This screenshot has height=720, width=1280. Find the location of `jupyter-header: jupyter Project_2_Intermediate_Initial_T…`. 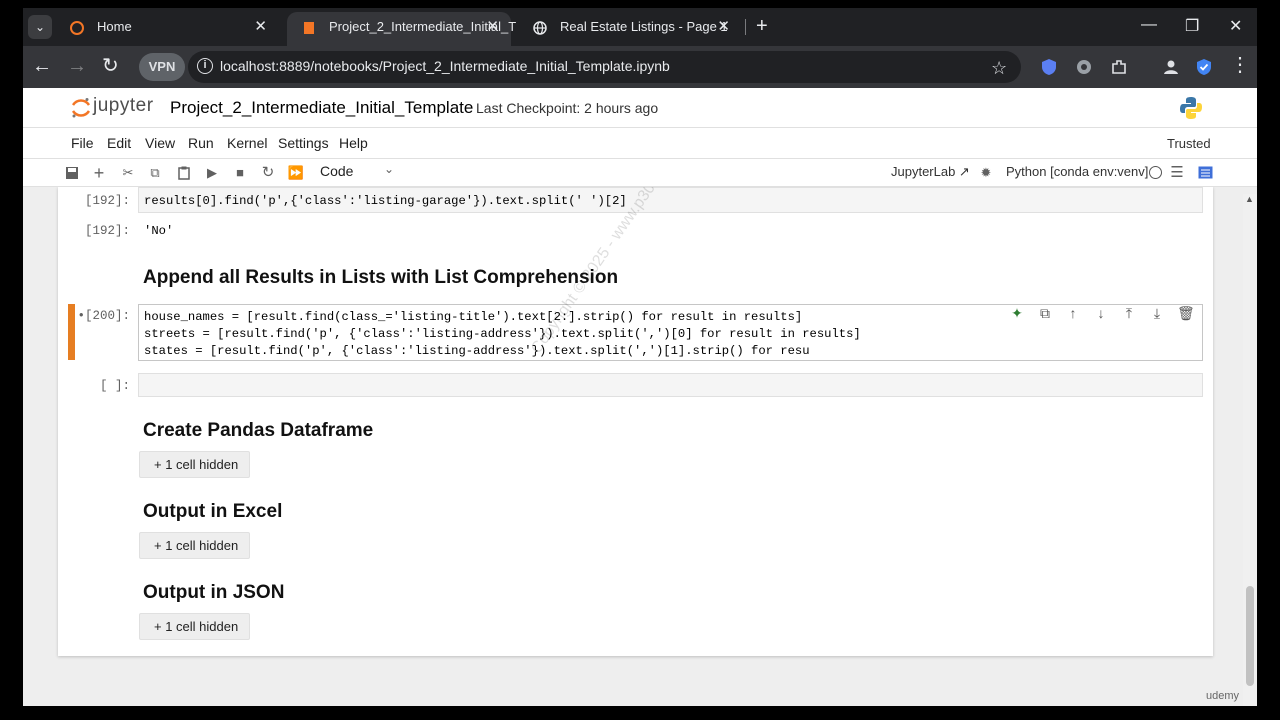

jupyter-header: jupyter Project_2_Intermediate_Initial_T… is located at coordinates (640, 108).